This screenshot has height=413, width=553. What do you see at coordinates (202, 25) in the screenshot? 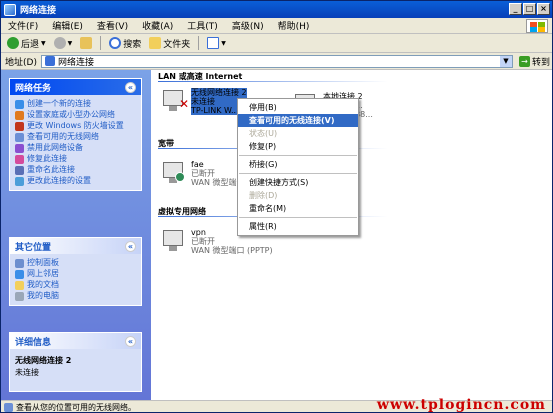
I see `menu-tools: 工具(T)` at bounding box center [202, 25].